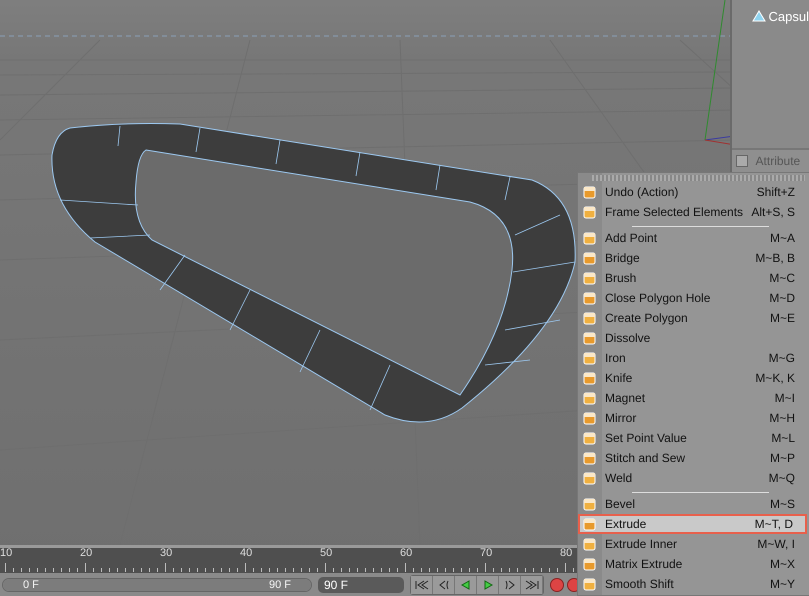  What do you see at coordinates (631, 238) in the screenshot?
I see `menu-label: Add Point` at bounding box center [631, 238].